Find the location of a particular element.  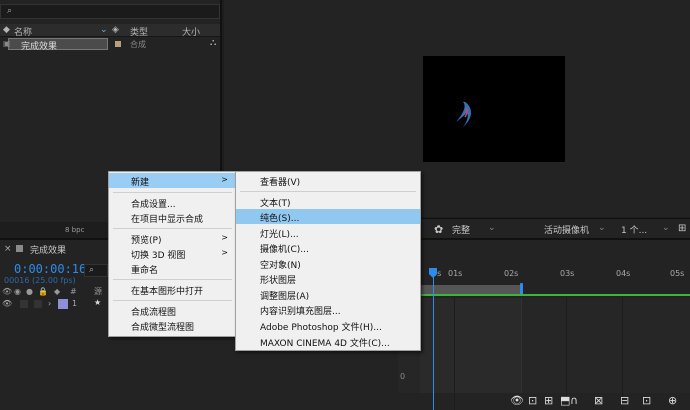

composition-canvas is located at coordinates (494, 109).